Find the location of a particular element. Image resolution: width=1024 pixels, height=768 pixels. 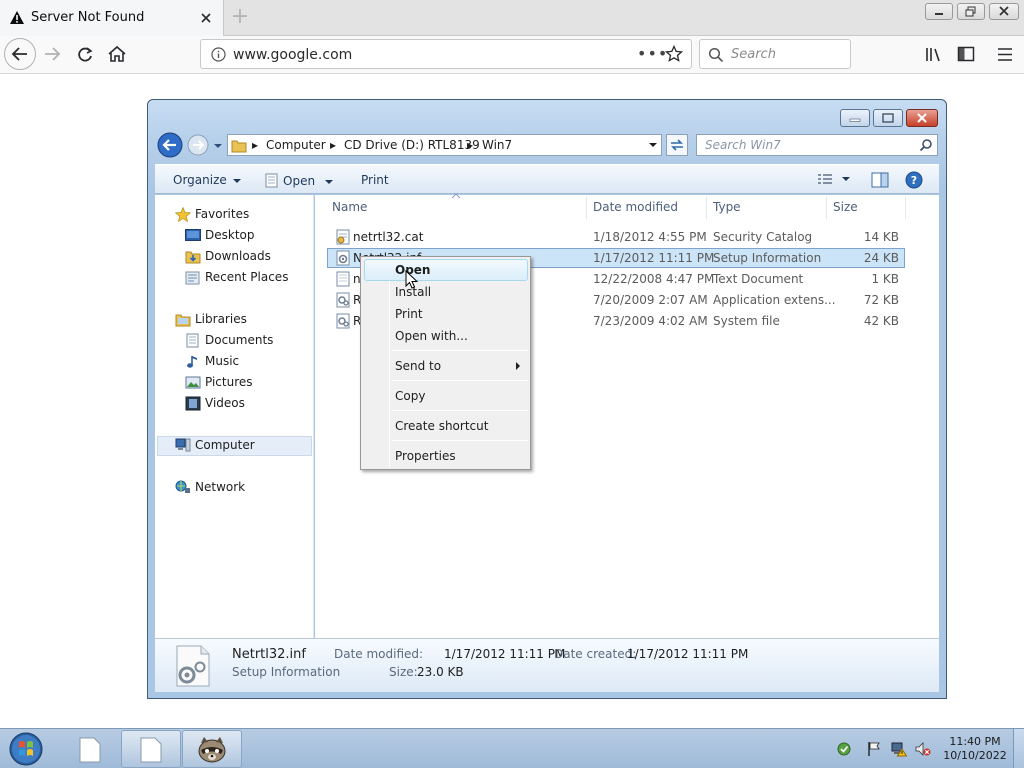

taskbar-app-button is located at coordinates (212, 749).